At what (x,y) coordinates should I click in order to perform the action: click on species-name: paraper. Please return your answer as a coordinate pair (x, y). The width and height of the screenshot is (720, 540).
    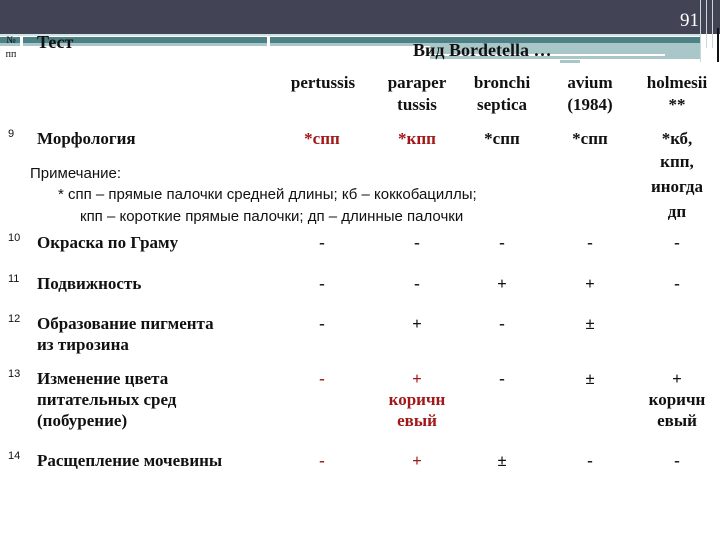
    Looking at the image, I should click on (417, 82).